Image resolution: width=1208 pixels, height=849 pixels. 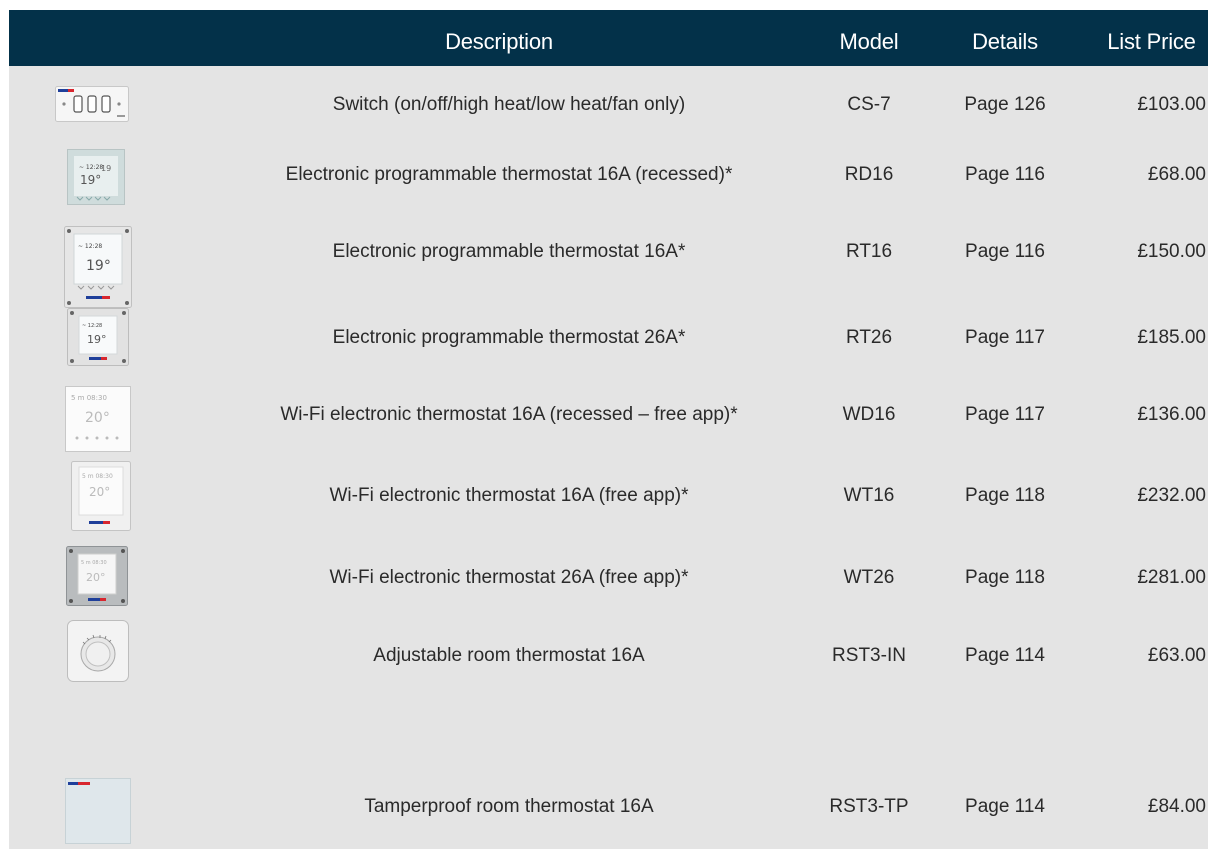 I want to click on row-price: £136.00, so click(x=1171, y=414).